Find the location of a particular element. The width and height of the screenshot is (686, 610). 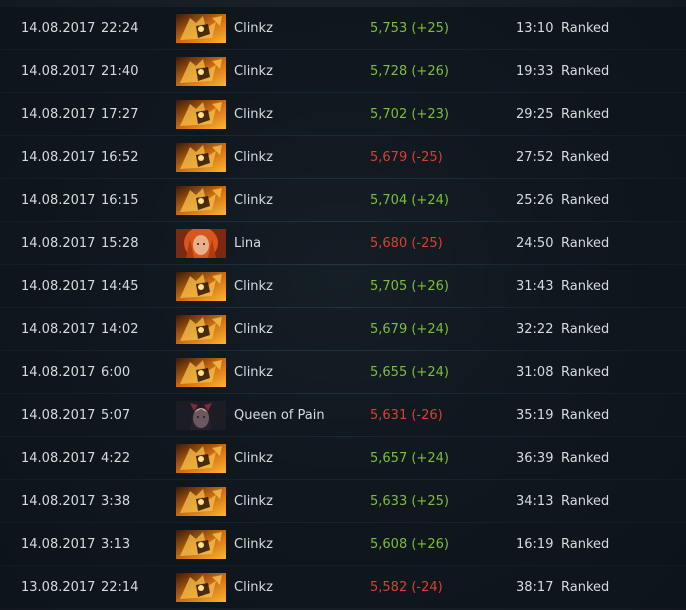

match-duration: 13:10 is located at coordinates (535, 28).